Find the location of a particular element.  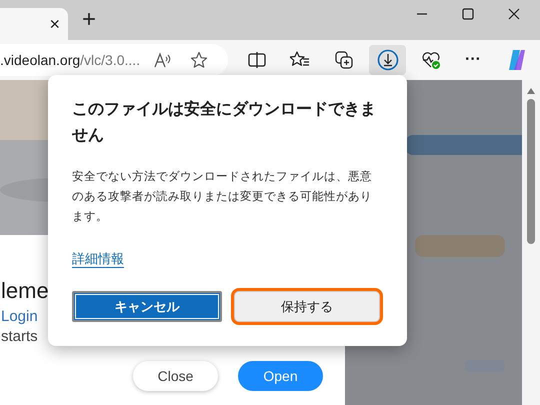

new-tab-button: + is located at coordinates (89, 20).